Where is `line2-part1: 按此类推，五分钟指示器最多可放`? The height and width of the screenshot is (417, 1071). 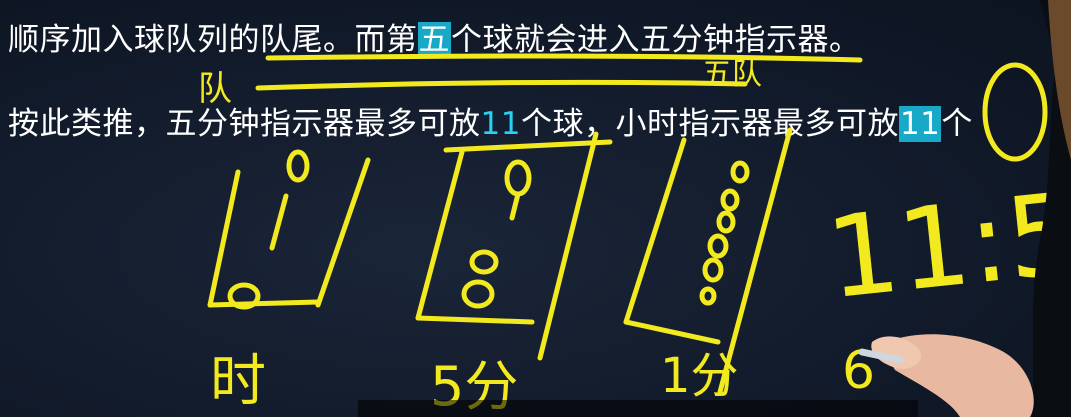
line2-part1: 按此类推，五分钟指示器最多可放 is located at coordinates (244, 124).